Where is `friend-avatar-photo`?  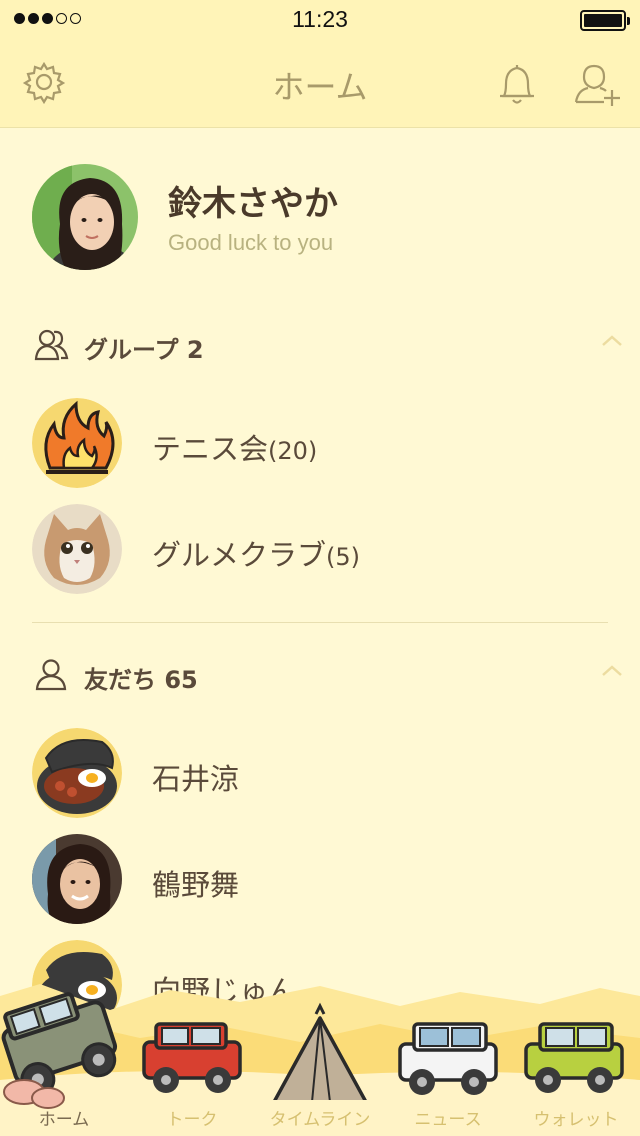
friend-avatar-photo is located at coordinates (77, 879).